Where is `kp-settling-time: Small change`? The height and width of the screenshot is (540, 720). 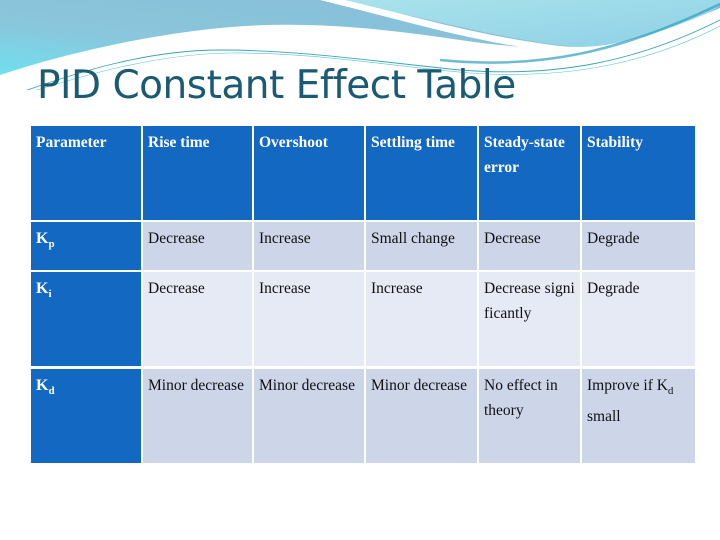 kp-settling-time: Small change is located at coordinates (421, 246).